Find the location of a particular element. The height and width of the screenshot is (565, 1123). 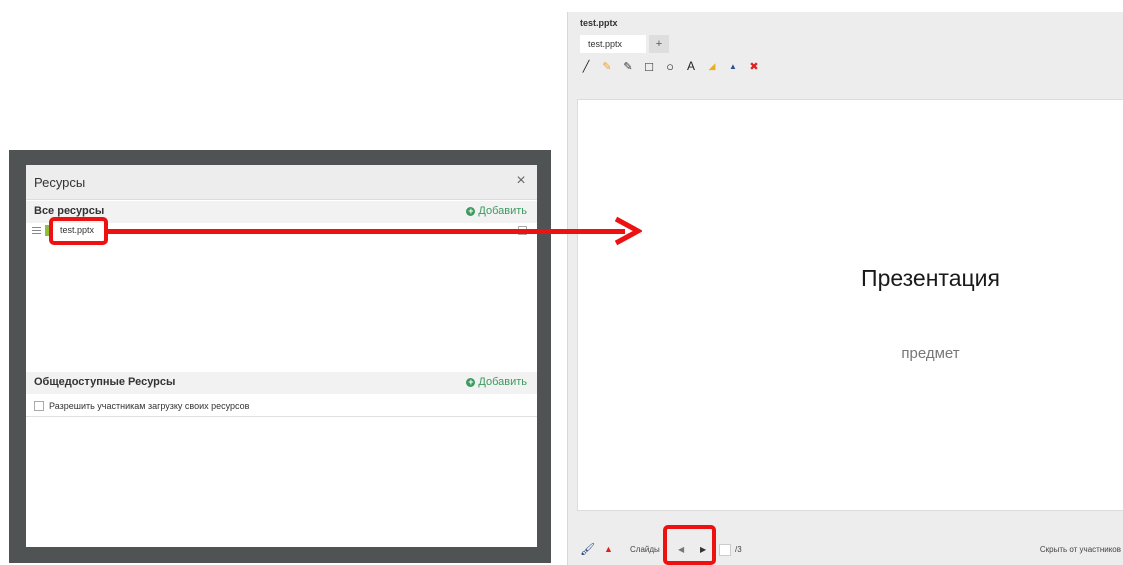

annotation-highlight-resource is located at coordinates (78, 231).